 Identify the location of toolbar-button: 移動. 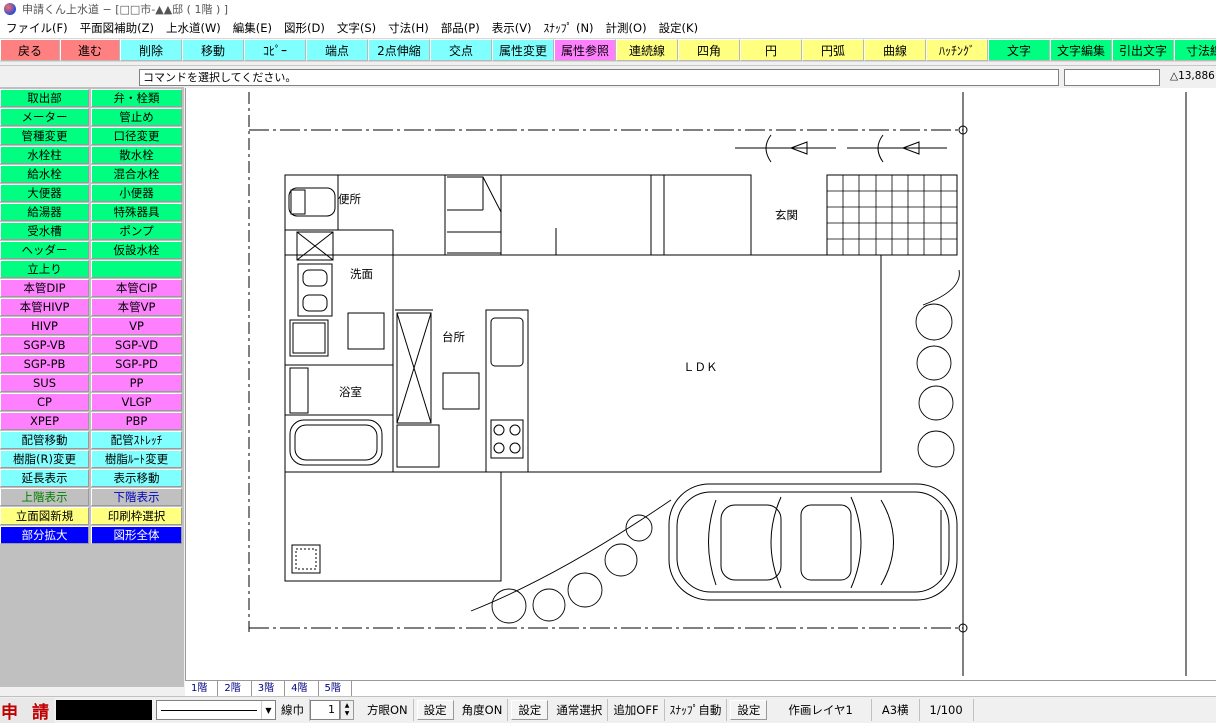
(213, 50).